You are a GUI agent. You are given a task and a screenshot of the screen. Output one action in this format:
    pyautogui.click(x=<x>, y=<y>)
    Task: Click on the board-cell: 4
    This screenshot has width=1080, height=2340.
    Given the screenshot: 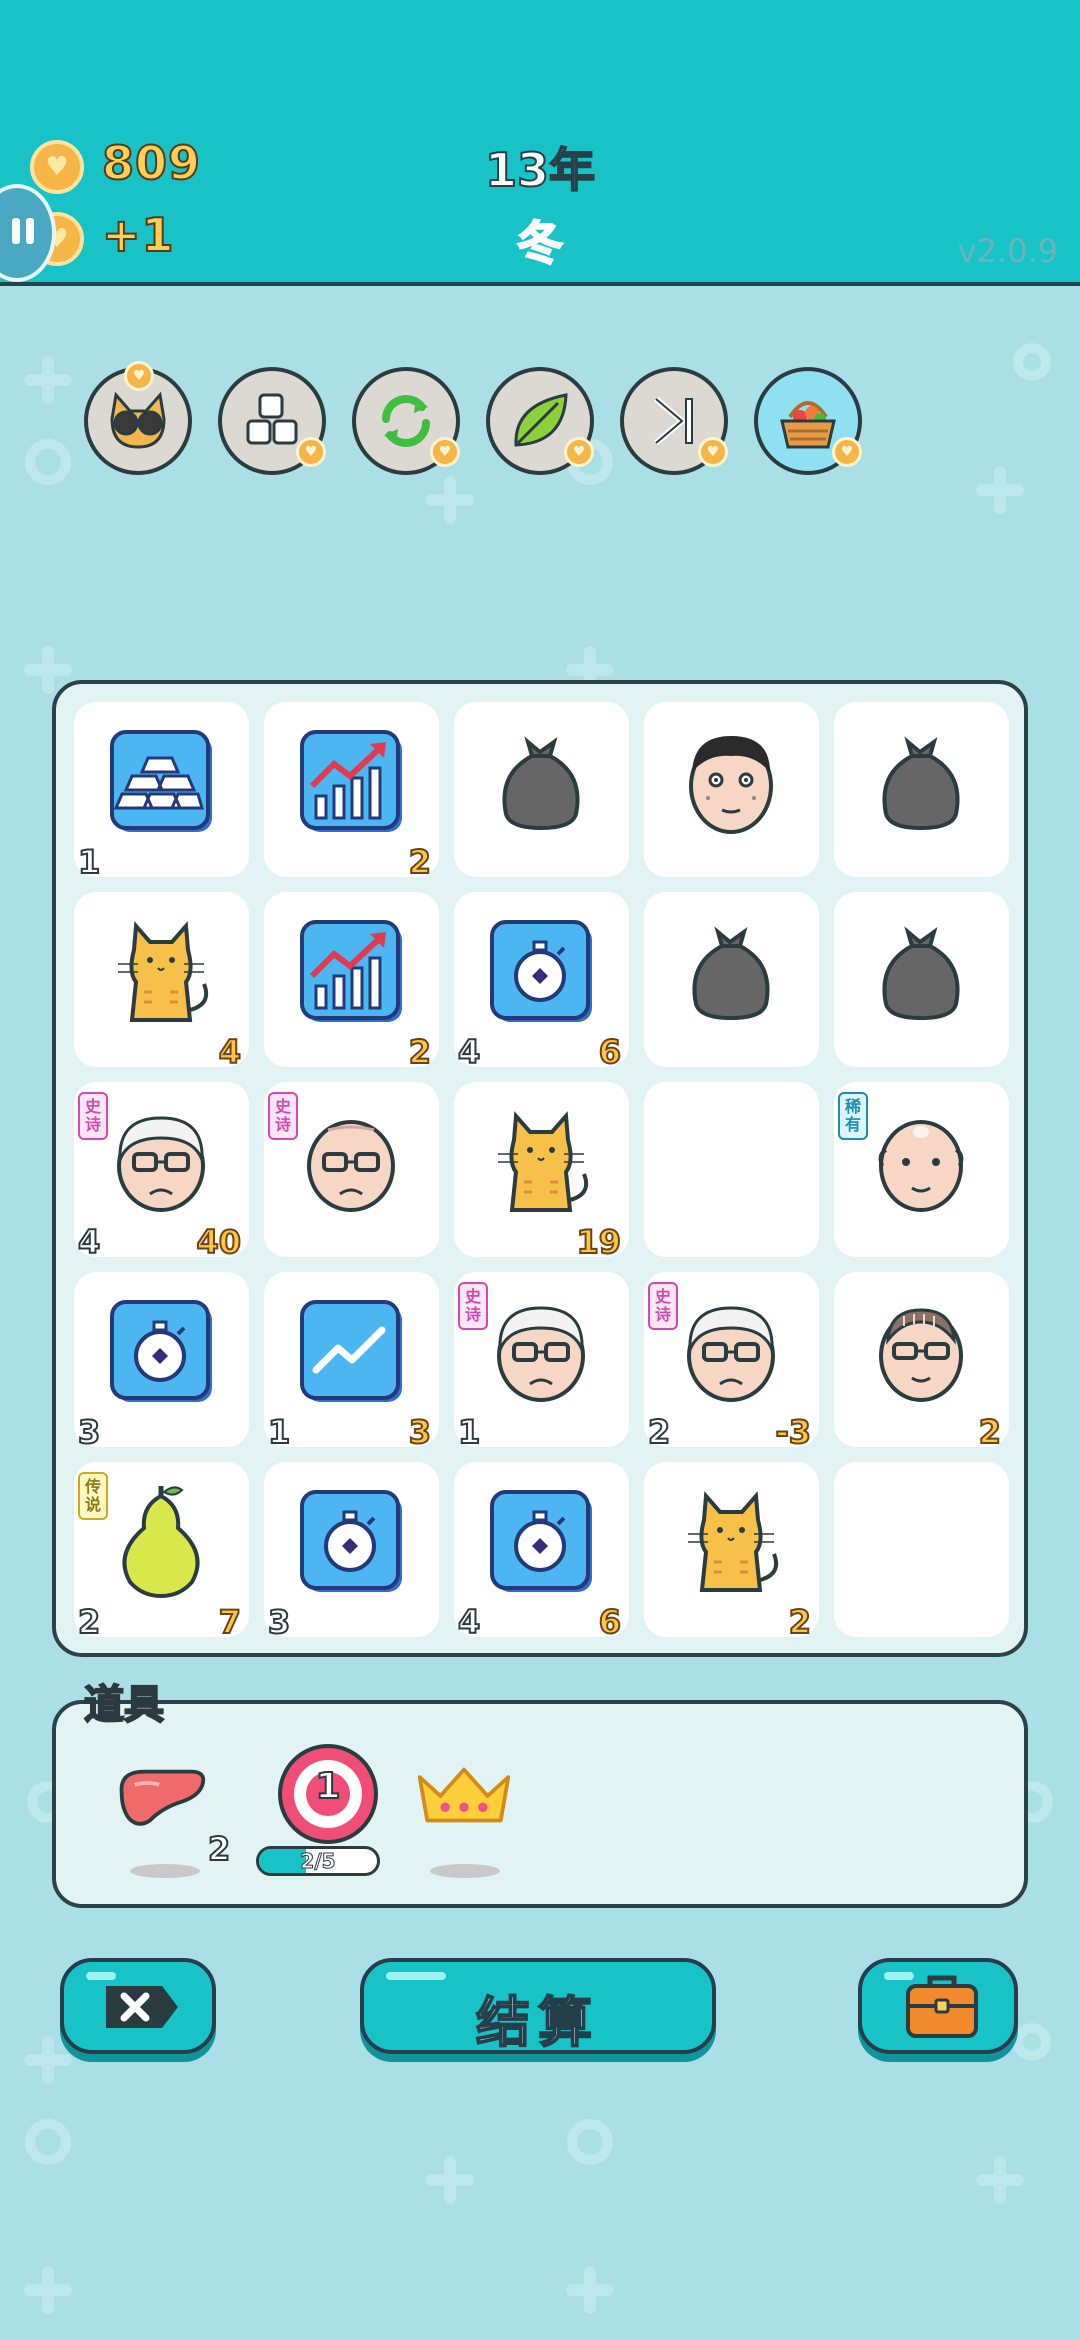 What is the action you would take?
    pyautogui.click(x=161, y=982)
    